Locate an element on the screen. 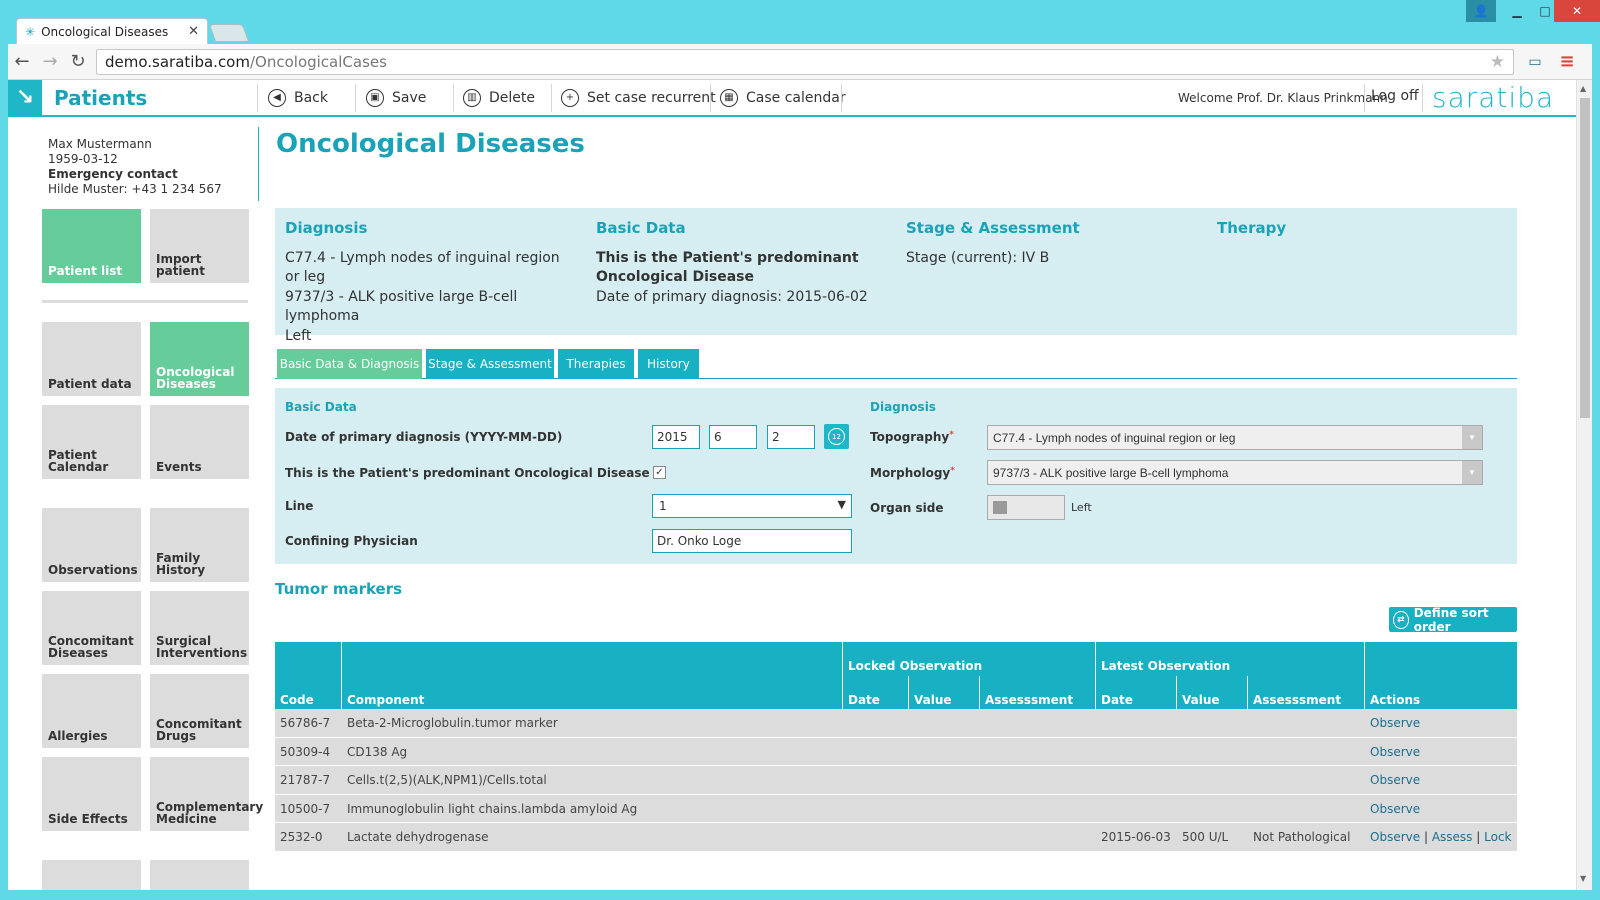  set-case-recurrent-label: Set case recurrent is located at coordinates (651, 98).